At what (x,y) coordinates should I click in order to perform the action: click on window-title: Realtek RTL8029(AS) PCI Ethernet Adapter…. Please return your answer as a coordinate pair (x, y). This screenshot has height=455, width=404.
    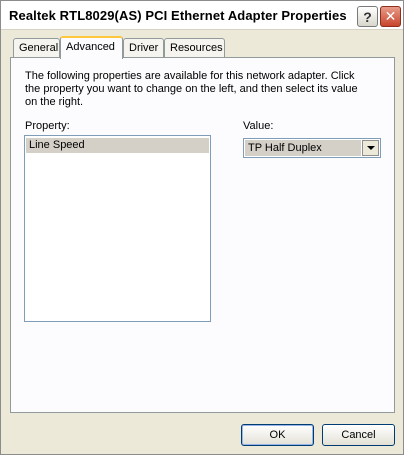
    Looking at the image, I should click on (178, 15).